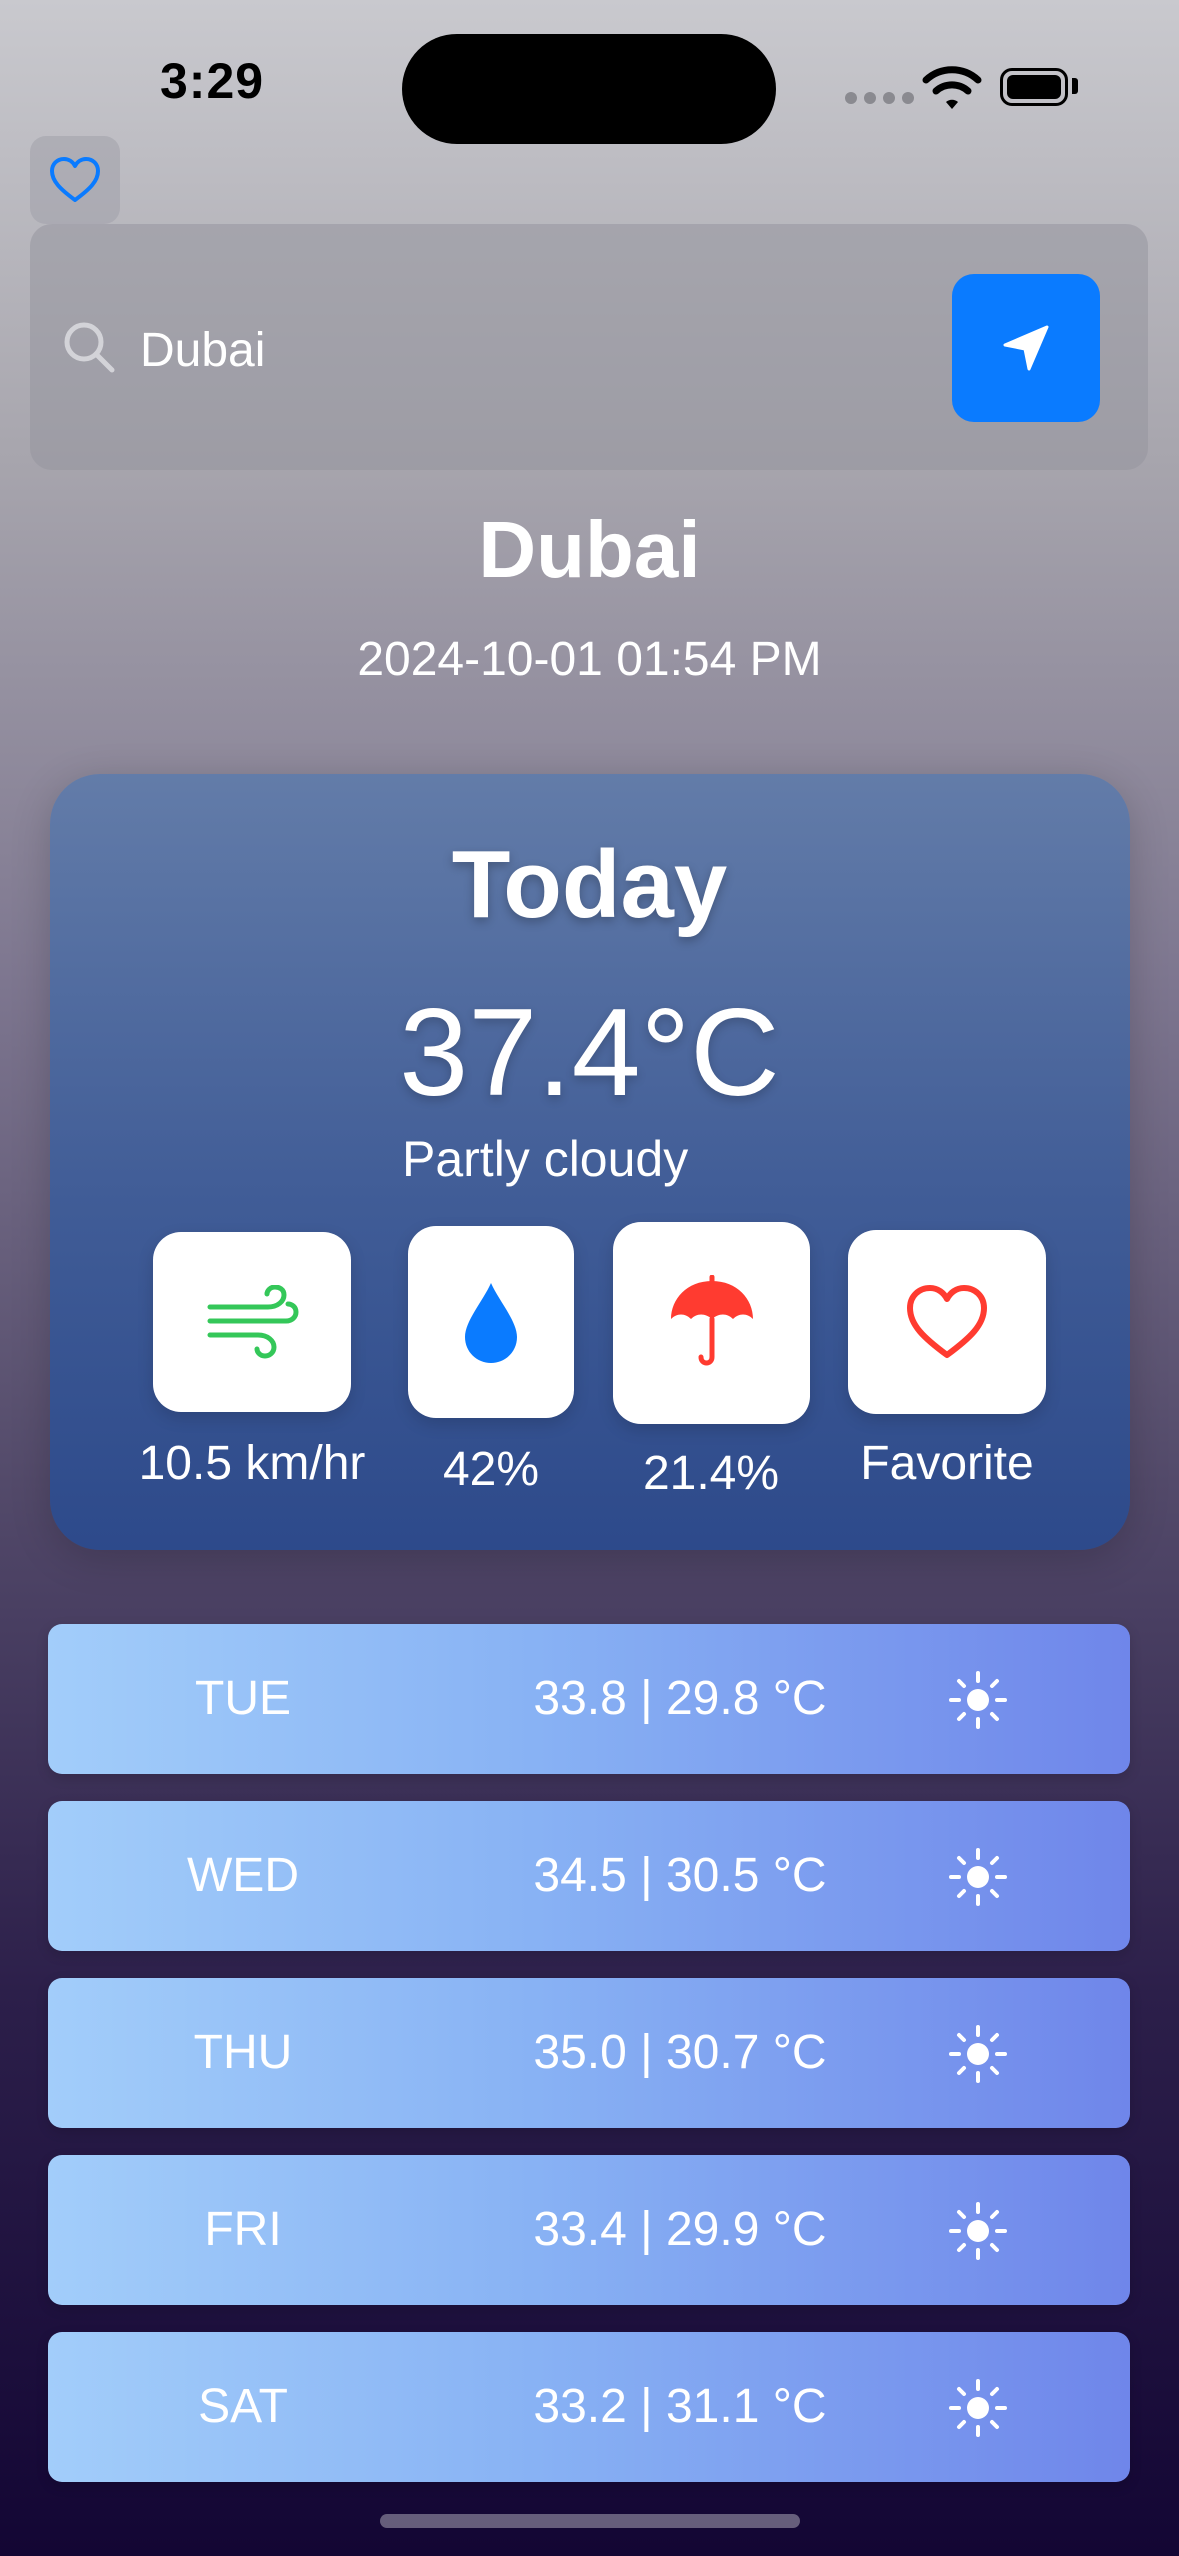  What do you see at coordinates (589, 659) in the screenshot?
I see `local-datetime: 2024-10-01 01:54 PM` at bounding box center [589, 659].